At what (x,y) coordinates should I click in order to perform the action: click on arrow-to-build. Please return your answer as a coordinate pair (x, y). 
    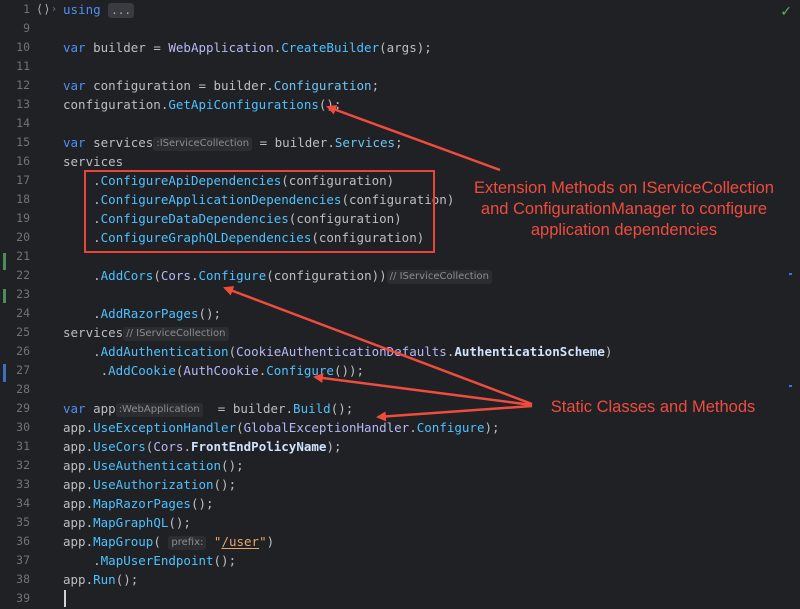
    Looking at the image, I should click on (454, 413).